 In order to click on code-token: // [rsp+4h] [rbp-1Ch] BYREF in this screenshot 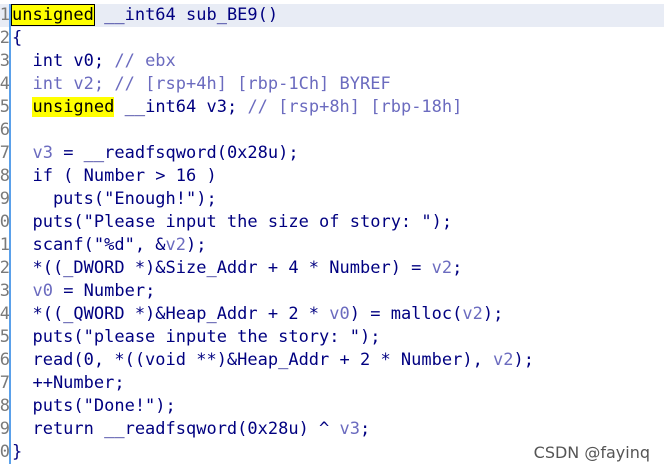, I will do `click(252, 84)`.